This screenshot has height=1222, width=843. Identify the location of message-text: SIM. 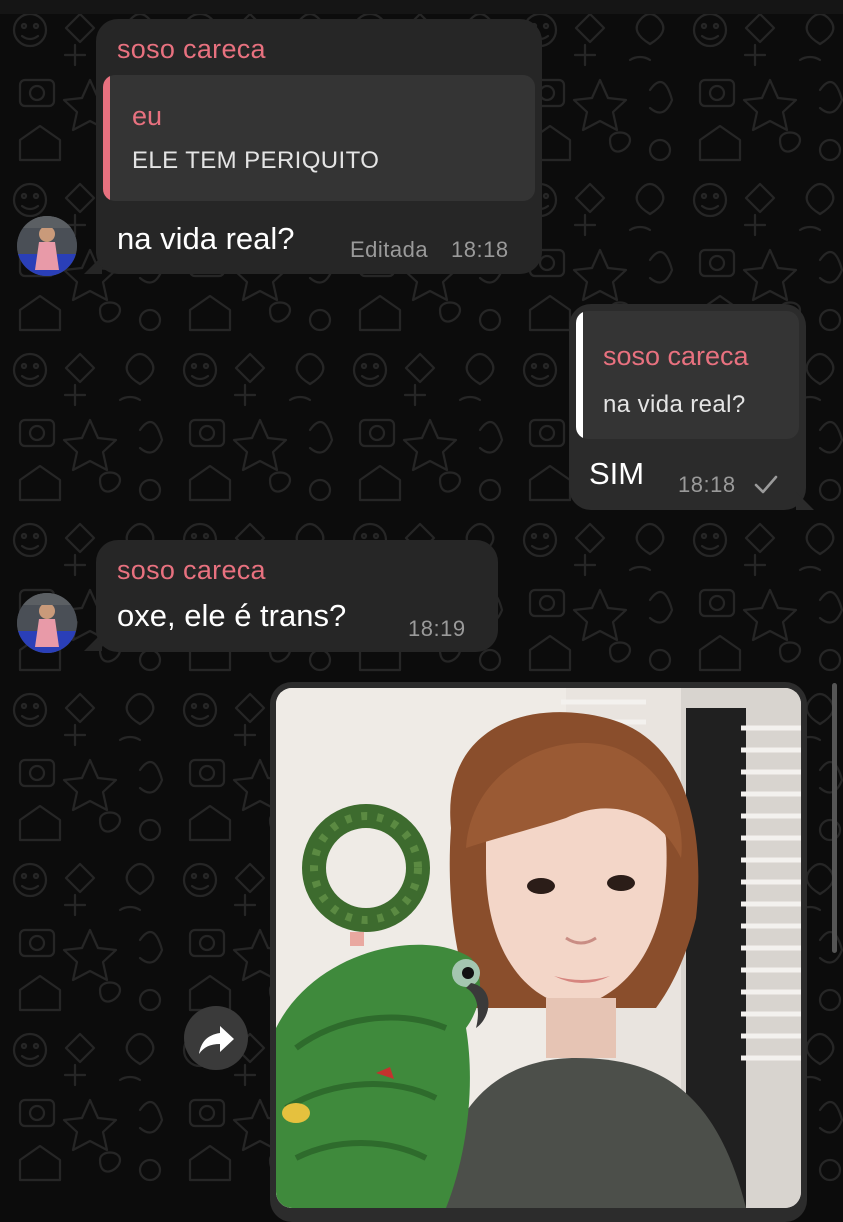
(617, 473).